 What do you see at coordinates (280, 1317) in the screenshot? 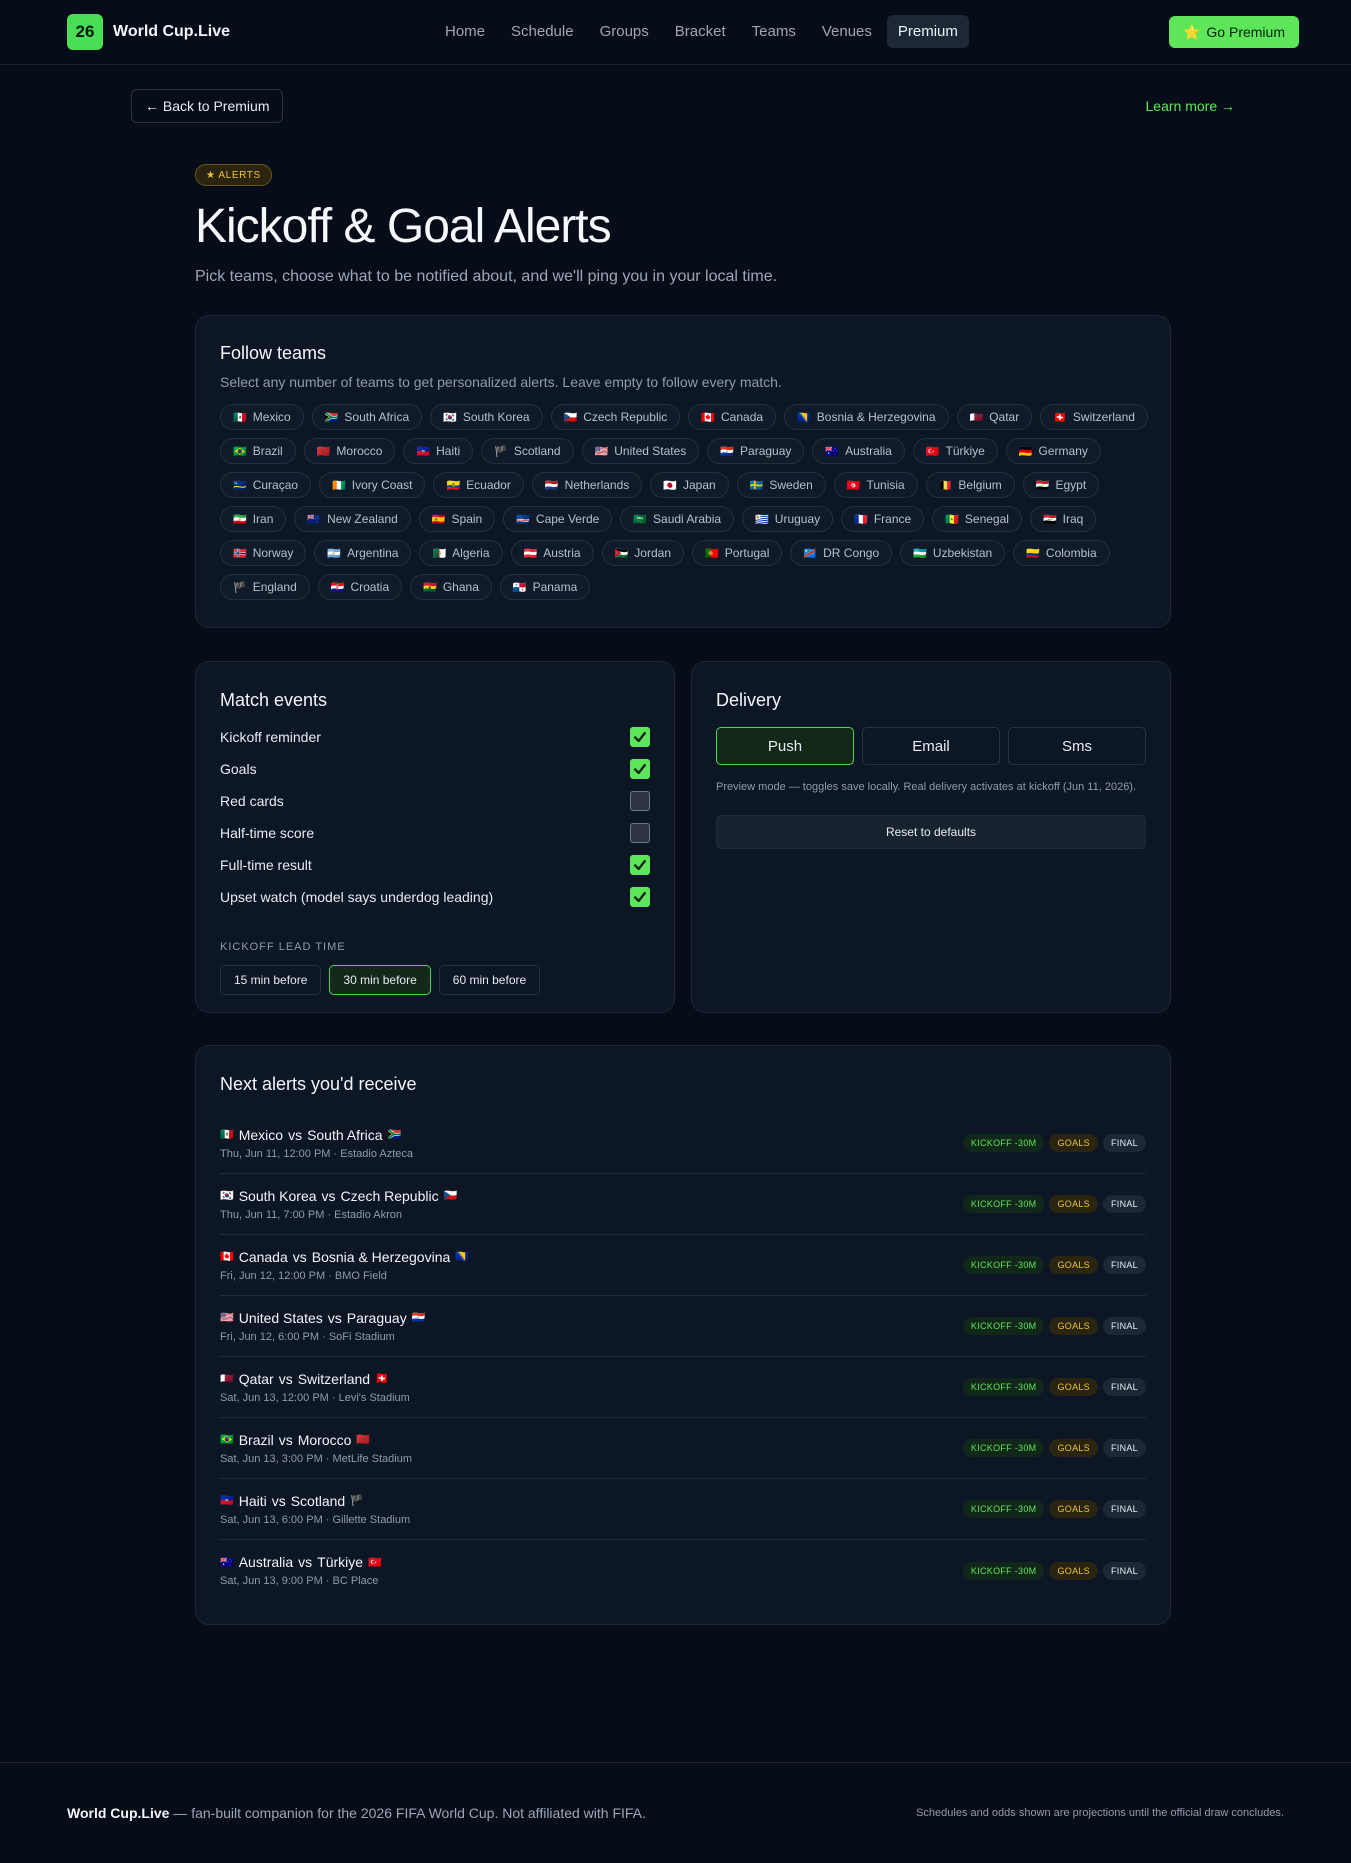
I see `home-team: United States` at bounding box center [280, 1317].